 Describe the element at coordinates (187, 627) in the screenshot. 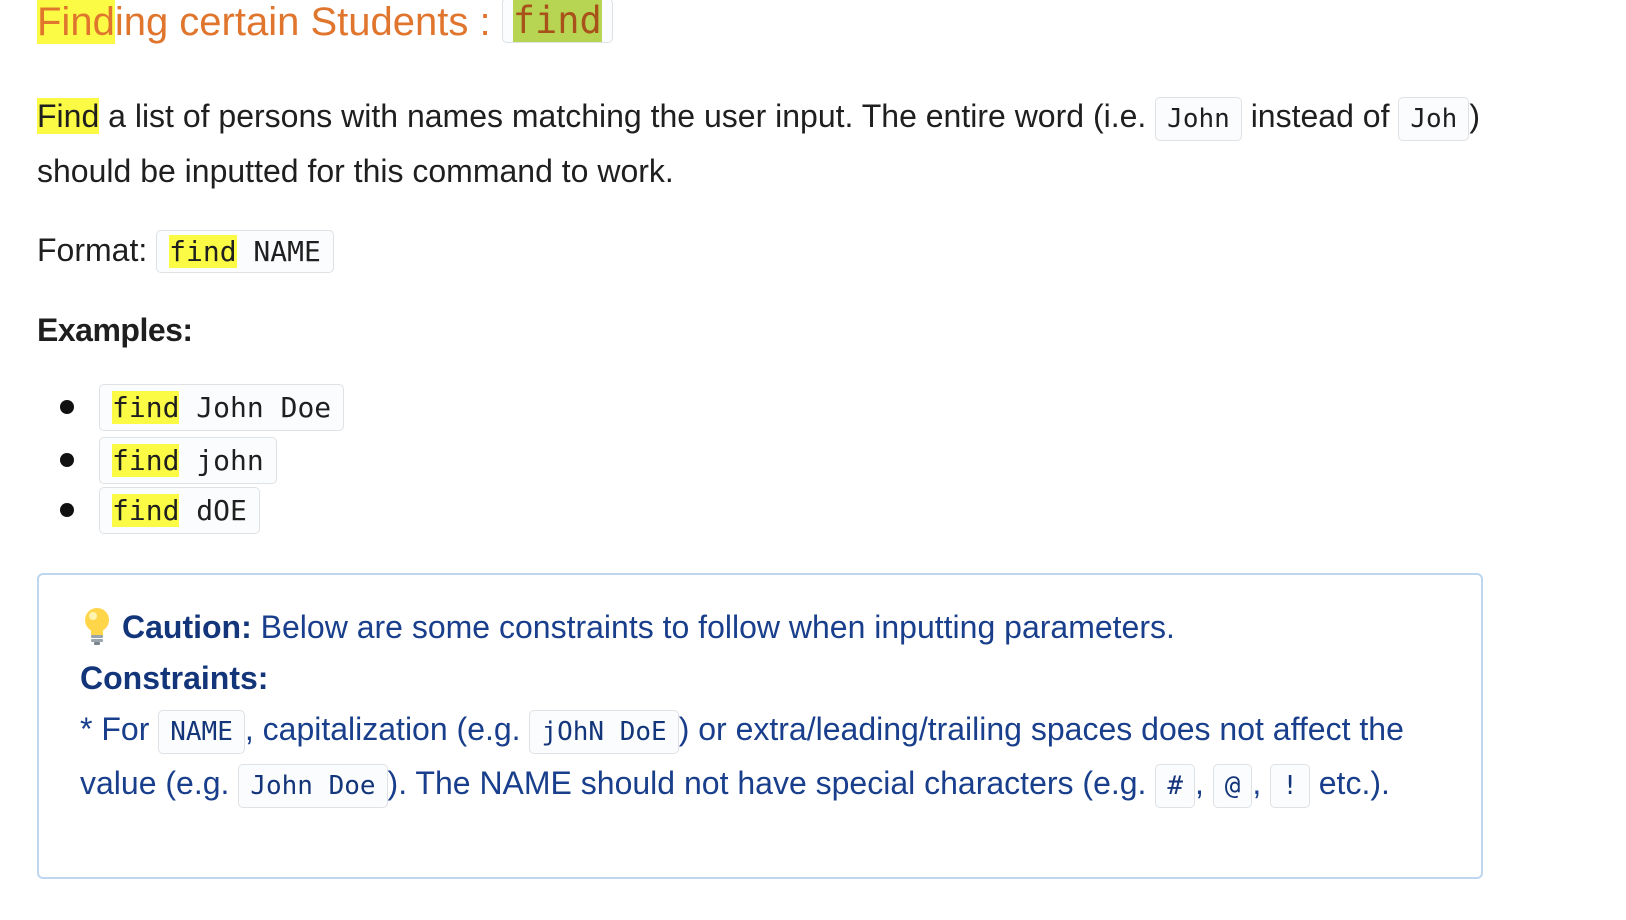

I see `caution-label: Caution:` at that location.